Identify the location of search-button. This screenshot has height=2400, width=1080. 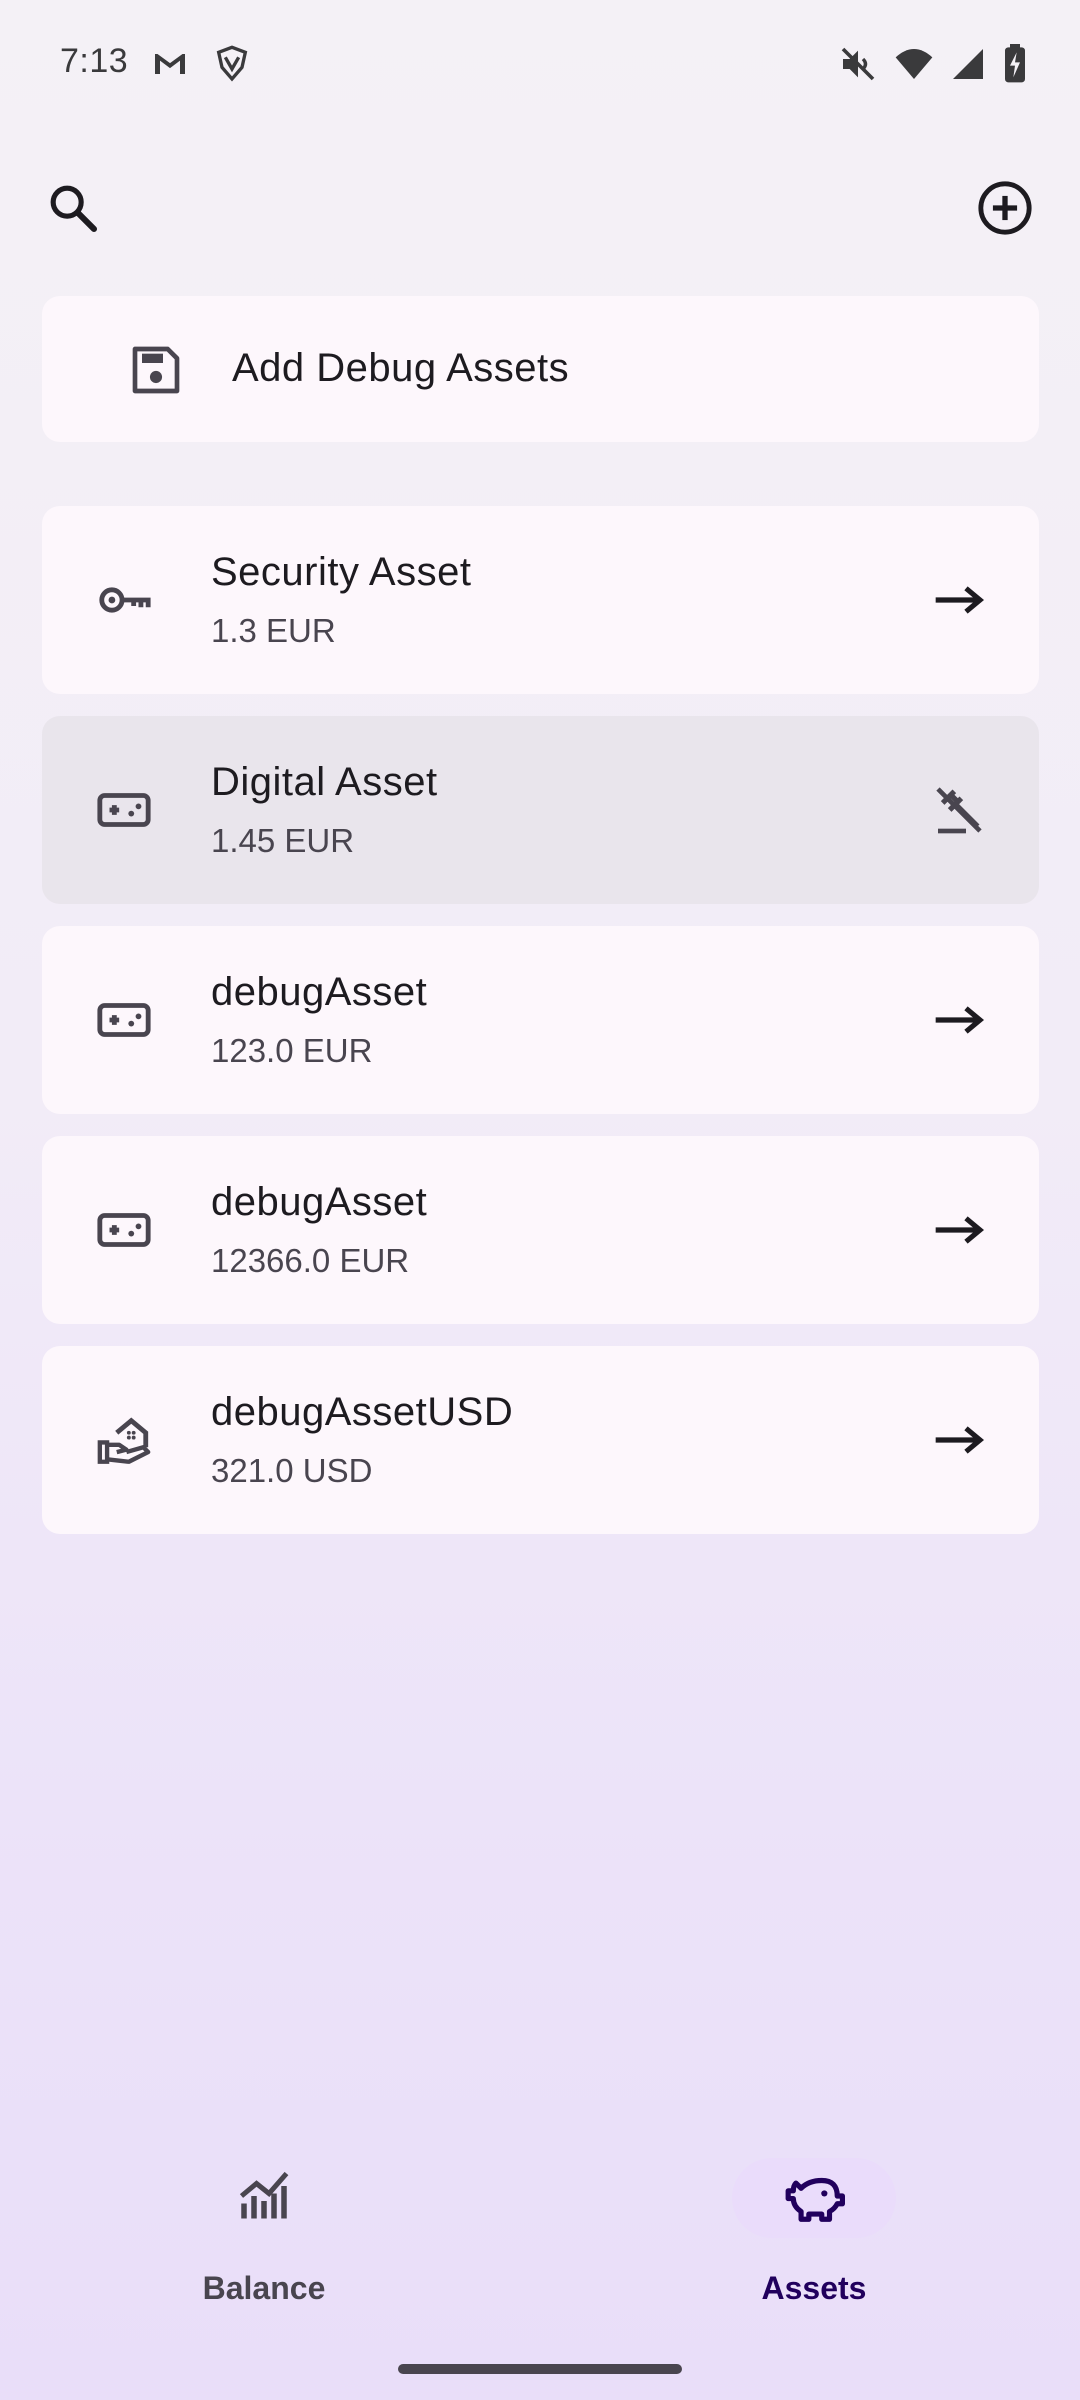
(73, 210).